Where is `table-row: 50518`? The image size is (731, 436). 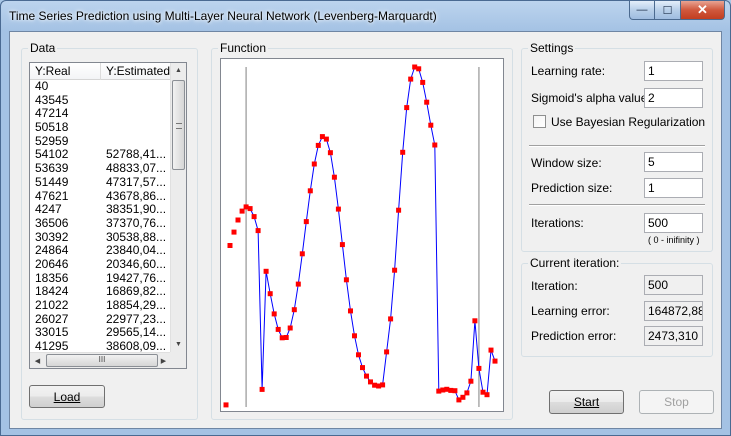 table-row: 50518 is located at coordinates (100, 128).